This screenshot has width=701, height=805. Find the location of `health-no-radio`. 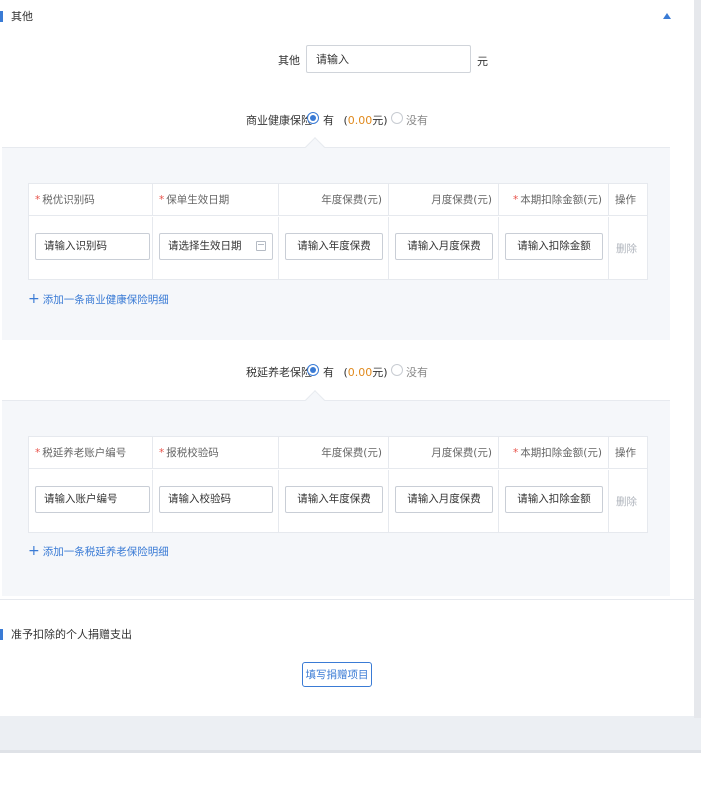

health-no-radio is located at coordinates (397, 118).